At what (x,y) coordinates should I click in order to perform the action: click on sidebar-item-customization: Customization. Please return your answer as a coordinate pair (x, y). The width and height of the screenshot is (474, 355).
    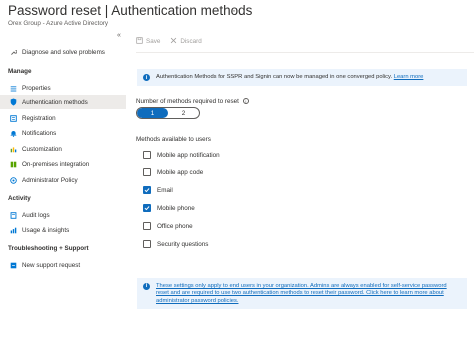
    Looking at the image, I should click on (63, 149).